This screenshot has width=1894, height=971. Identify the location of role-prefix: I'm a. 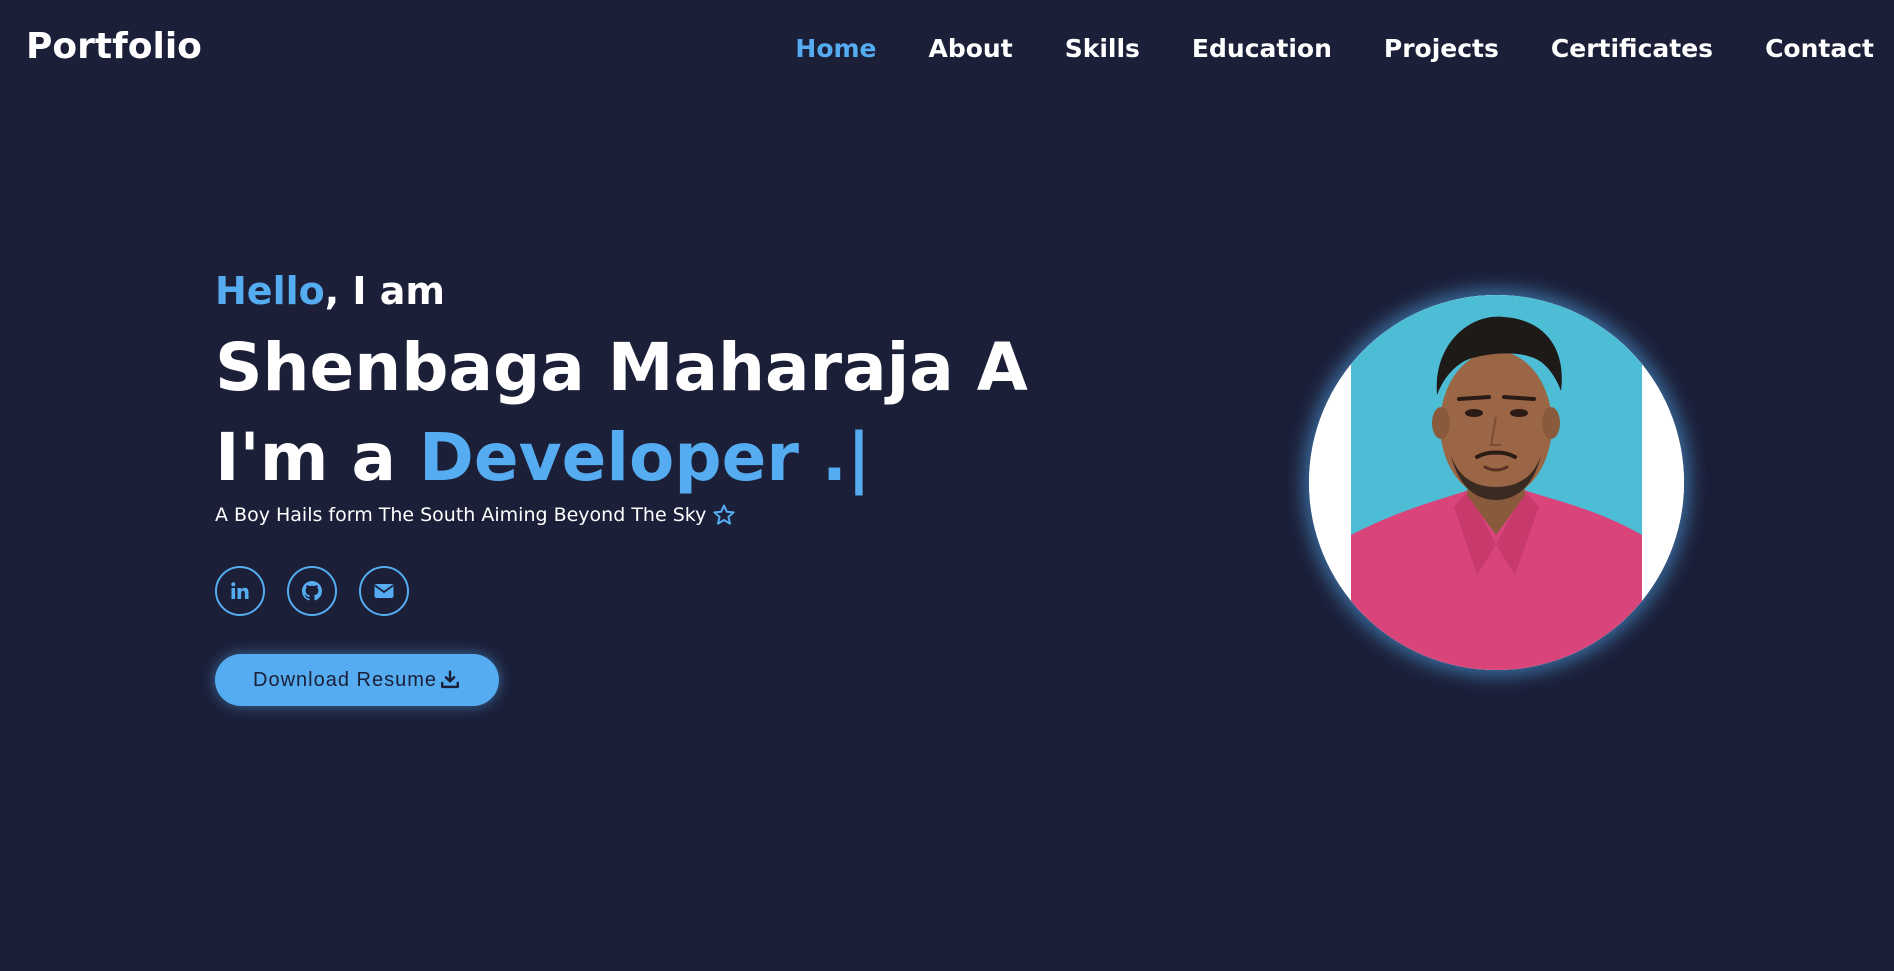
(317, 457).